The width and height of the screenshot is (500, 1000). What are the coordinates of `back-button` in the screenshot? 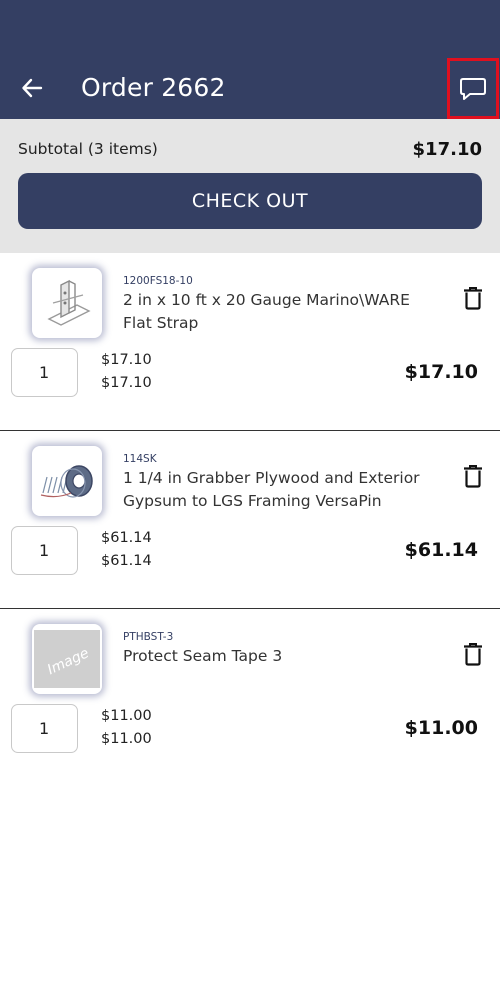 It's located at (32, 88).